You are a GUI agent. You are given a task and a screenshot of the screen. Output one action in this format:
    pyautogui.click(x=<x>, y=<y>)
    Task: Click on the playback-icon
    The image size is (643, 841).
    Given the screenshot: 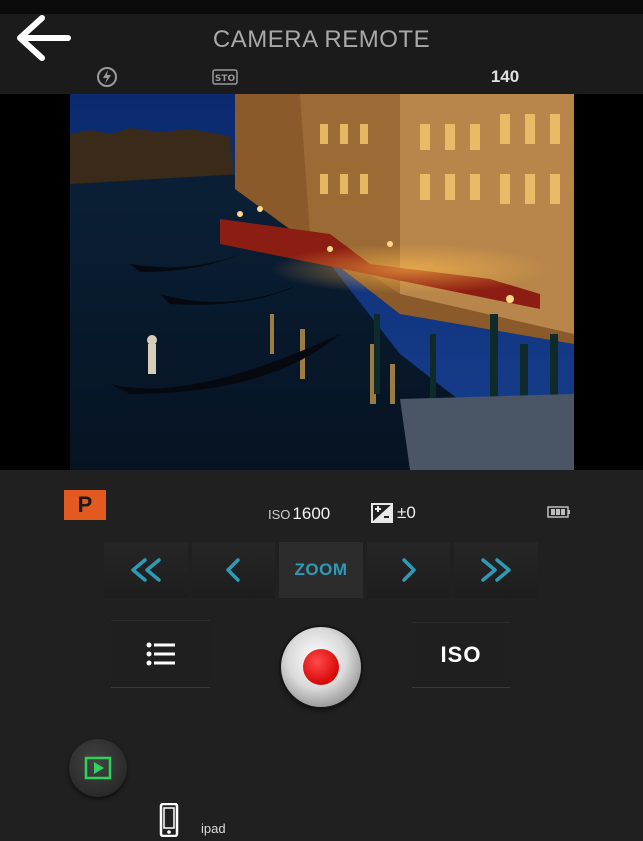 What is the action you would take?
    pyautogui.click(x=98, y=768)
    